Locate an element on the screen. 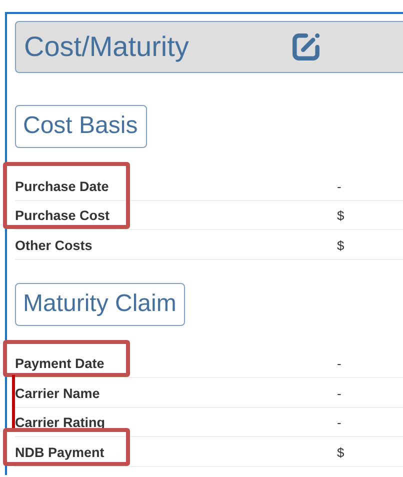 Image resolution: width=403 pixels, height=477 pixels. field-label: Payment Date is located at coordinates (60, 364).